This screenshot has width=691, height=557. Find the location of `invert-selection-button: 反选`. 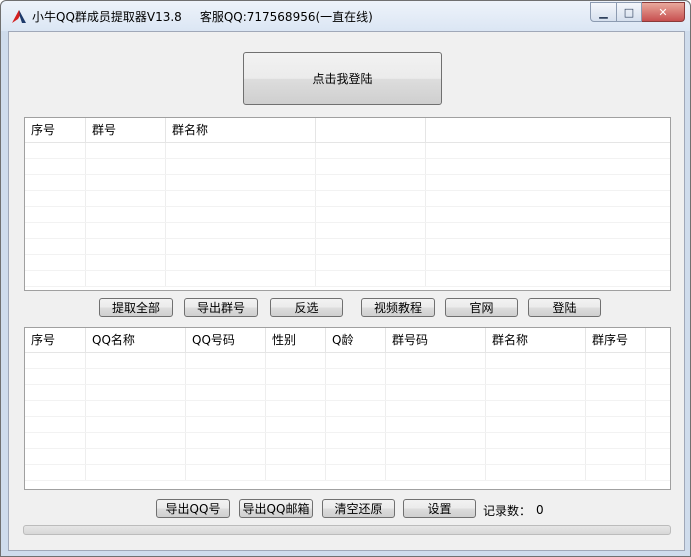

invert-selection-button: 反选 is located at coordinates (306, 307).